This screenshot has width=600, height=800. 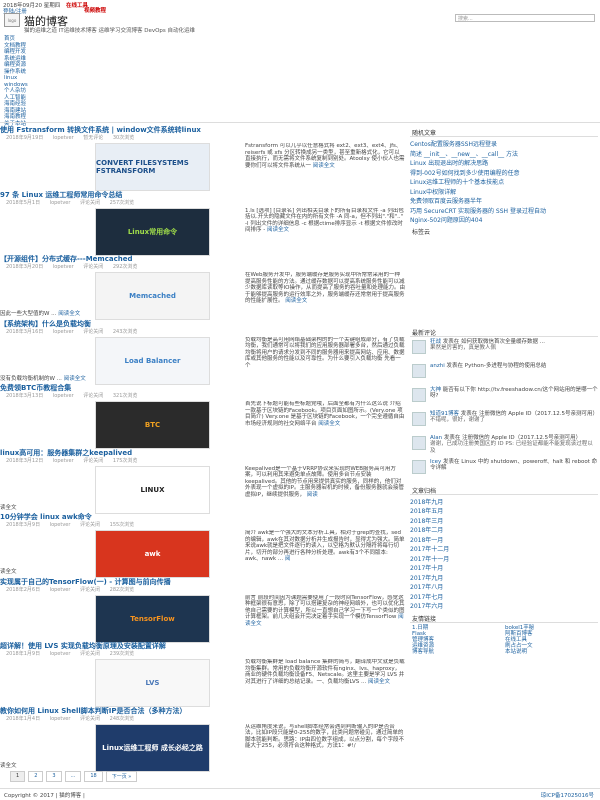 What do you see at coordinates (504, 549) in the screenshot?
I see `archive-link: 2017年十二月` at bounding box center [504, 549].